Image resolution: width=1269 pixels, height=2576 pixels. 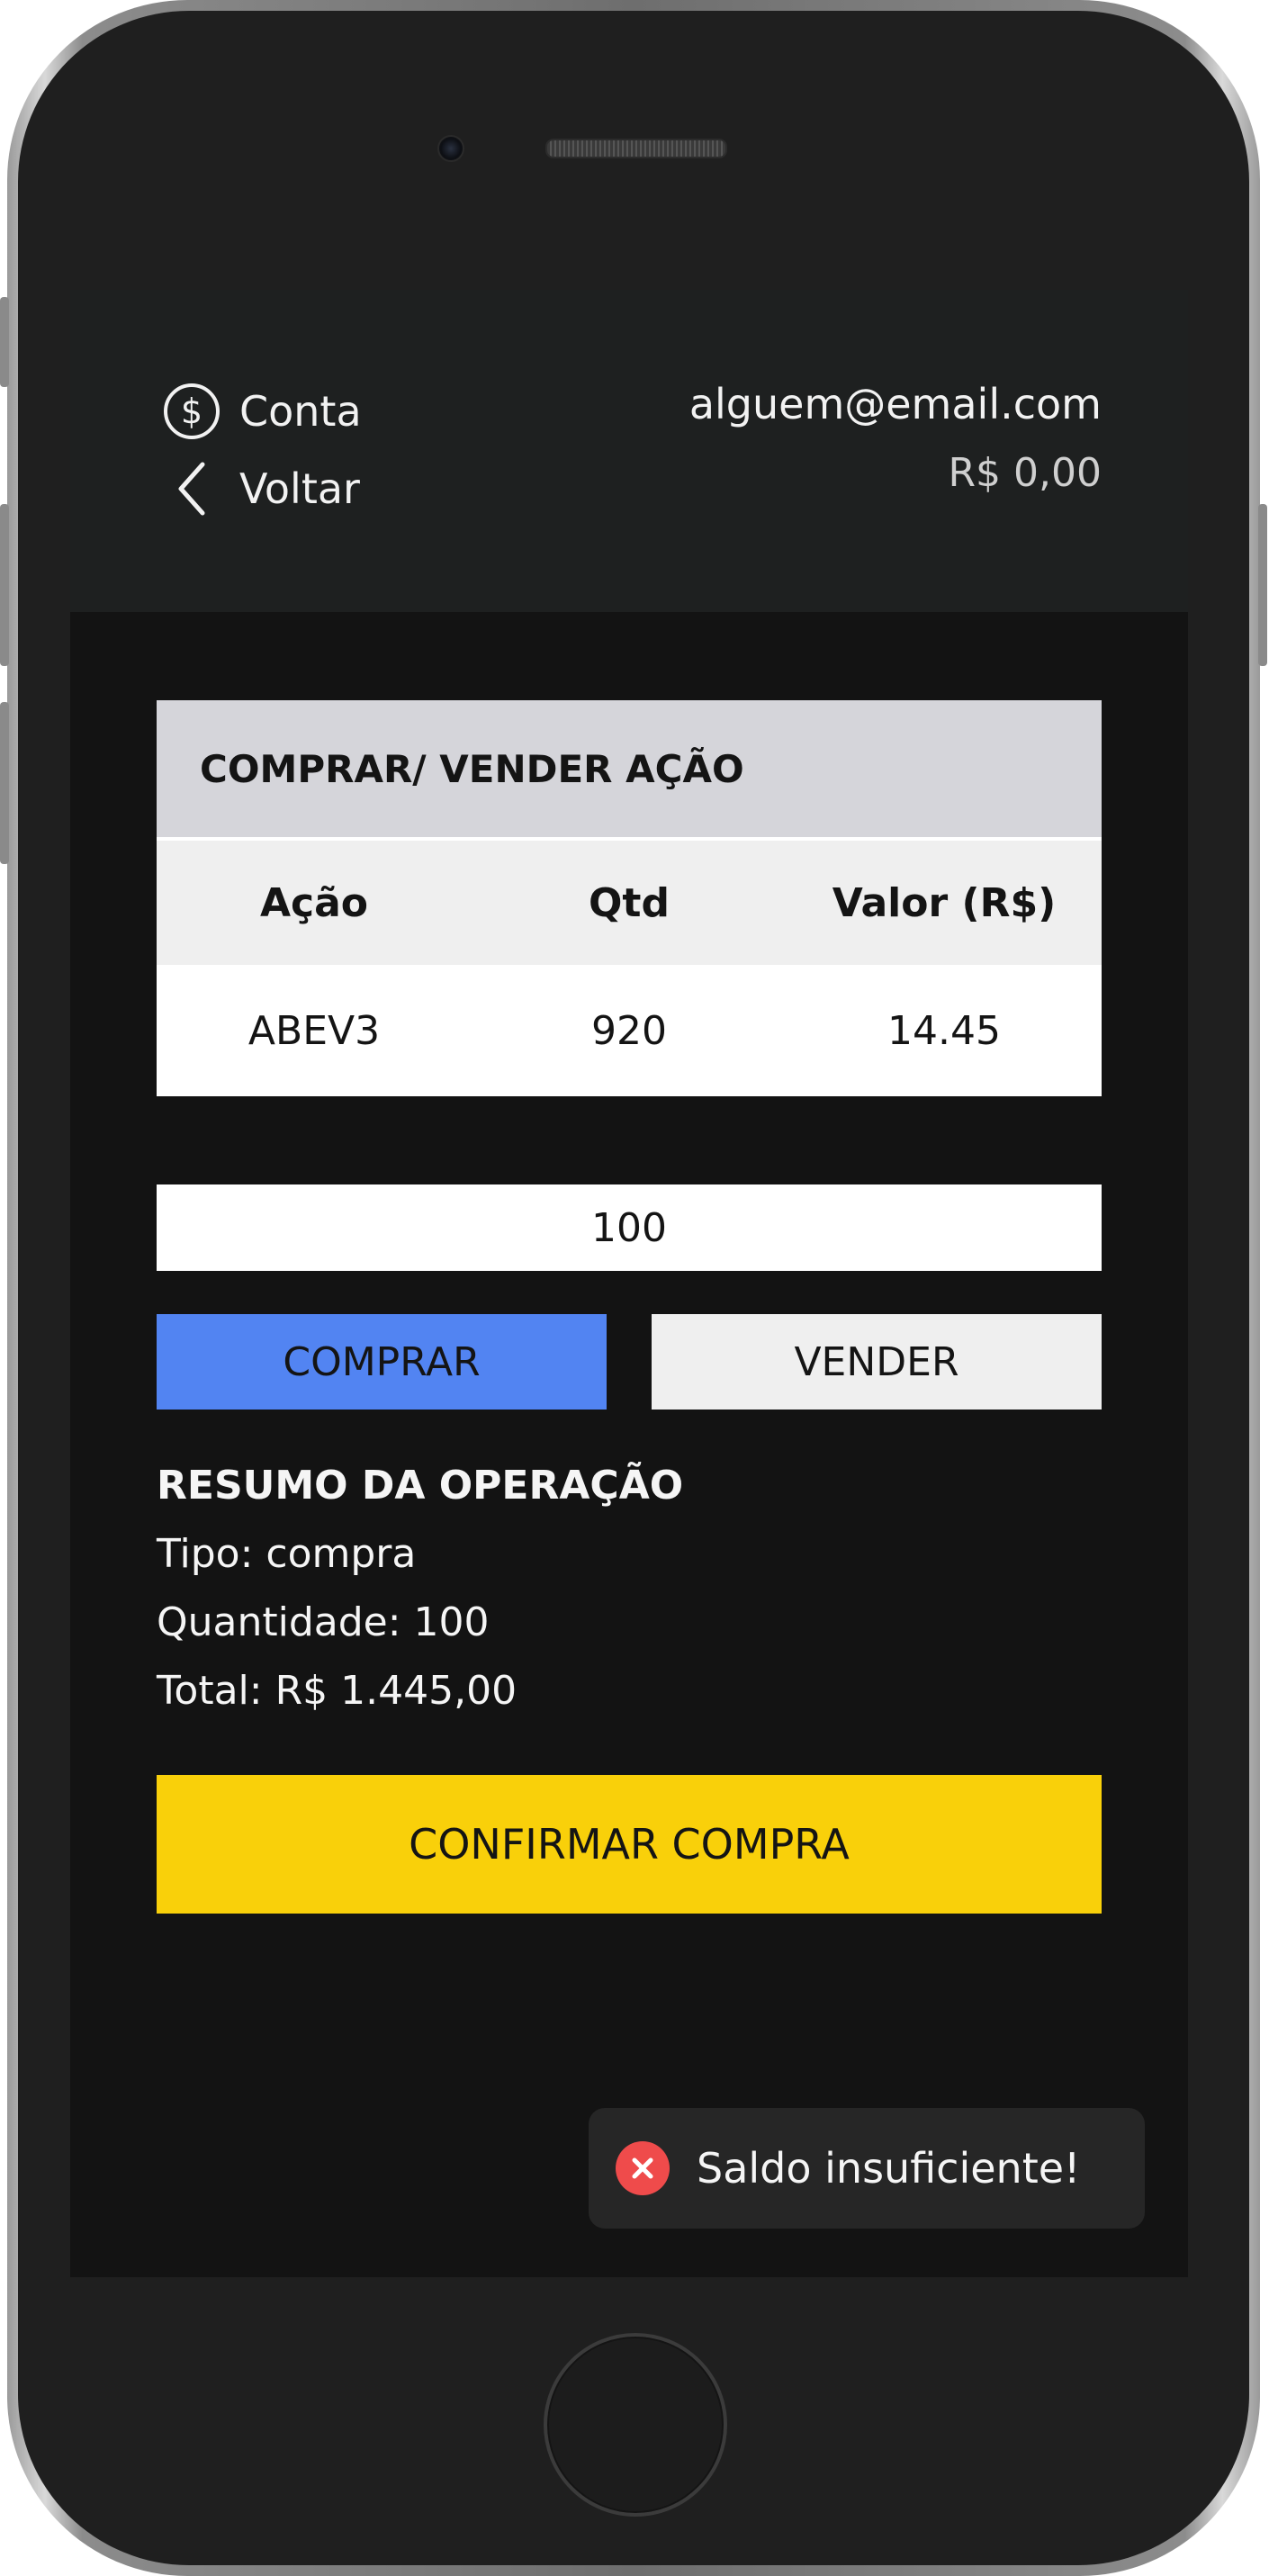 What do you see at coordinates (1262, 585) in the screenshot?
I see `phone-power-button` at bounding box center [1262, 585].